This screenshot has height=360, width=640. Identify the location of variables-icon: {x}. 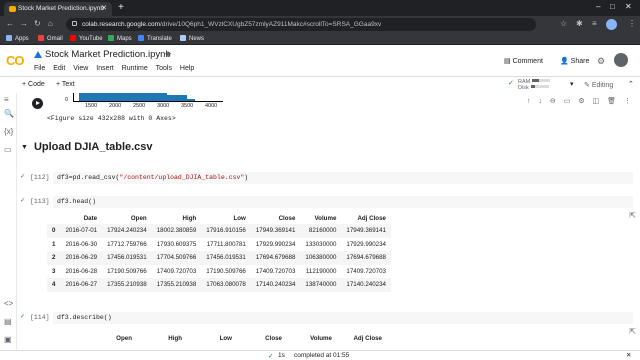
(8, 131).